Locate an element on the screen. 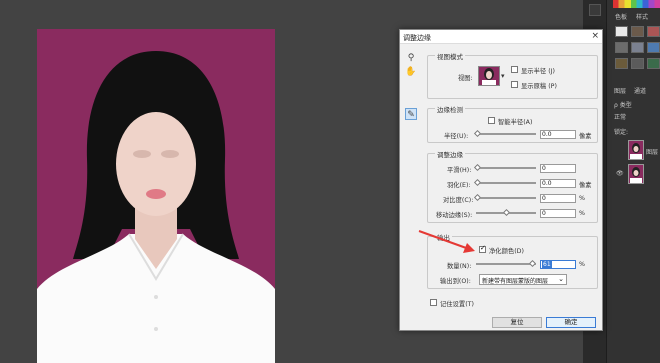 Image resolution: width=660 pixels, height=363 pixels. layer-name: 图层 is located at coordinates (652, 151).